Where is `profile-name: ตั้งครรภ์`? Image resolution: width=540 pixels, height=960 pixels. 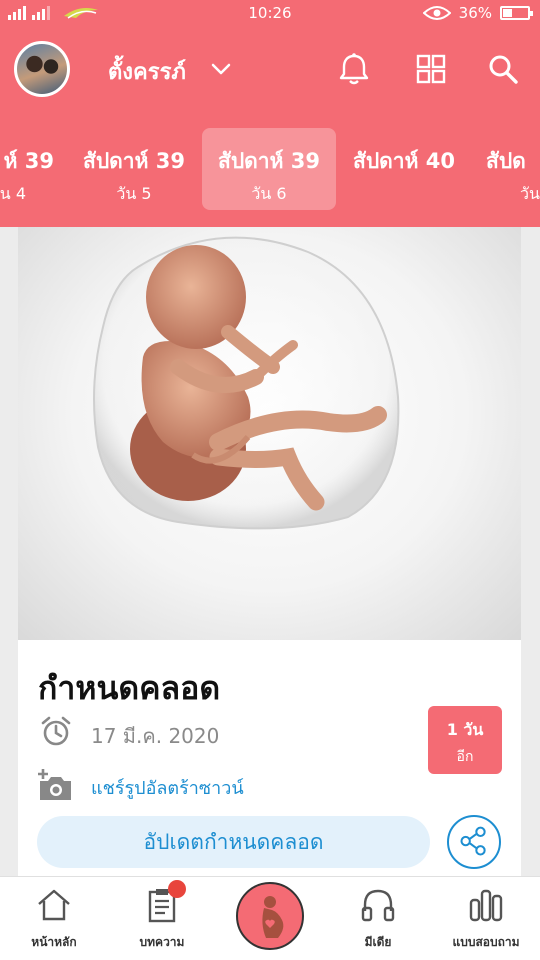 profile-name: ตั้งครรภ์ is located at coordinates (147, 71).